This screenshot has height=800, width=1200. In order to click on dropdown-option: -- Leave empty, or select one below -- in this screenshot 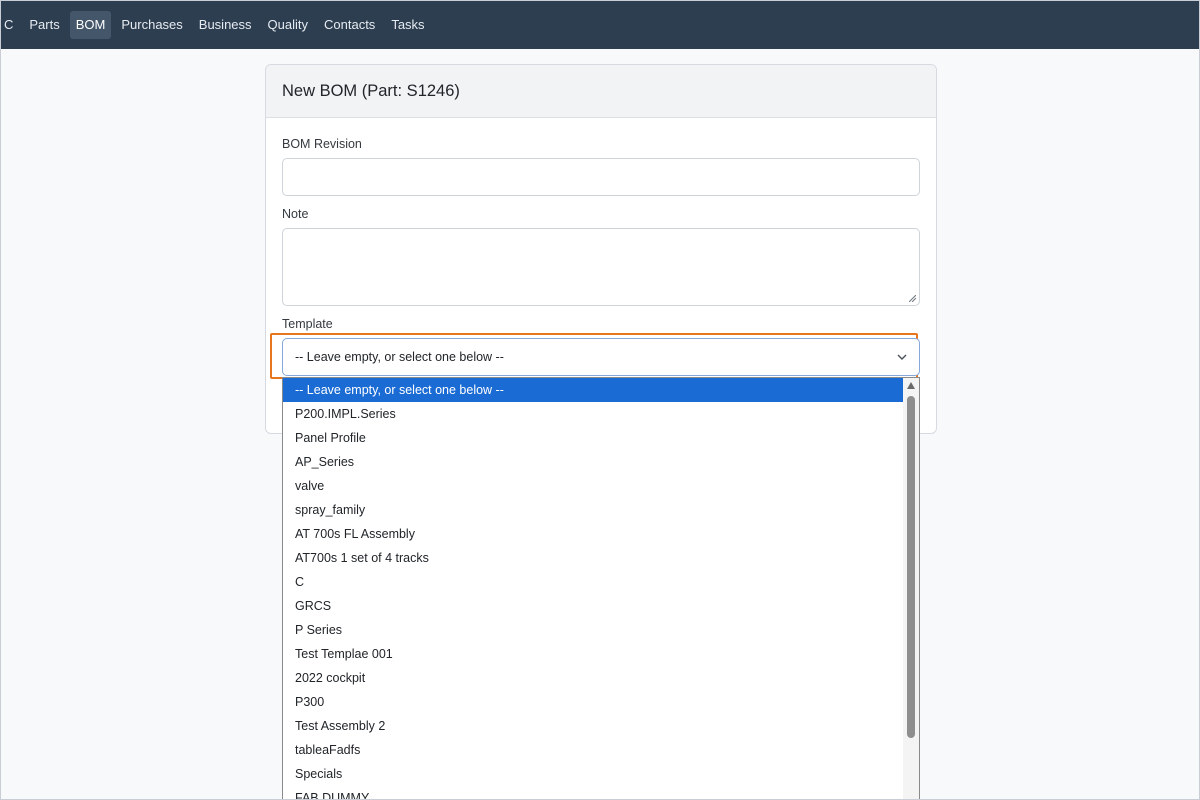, I will do `click(593, 390)`.